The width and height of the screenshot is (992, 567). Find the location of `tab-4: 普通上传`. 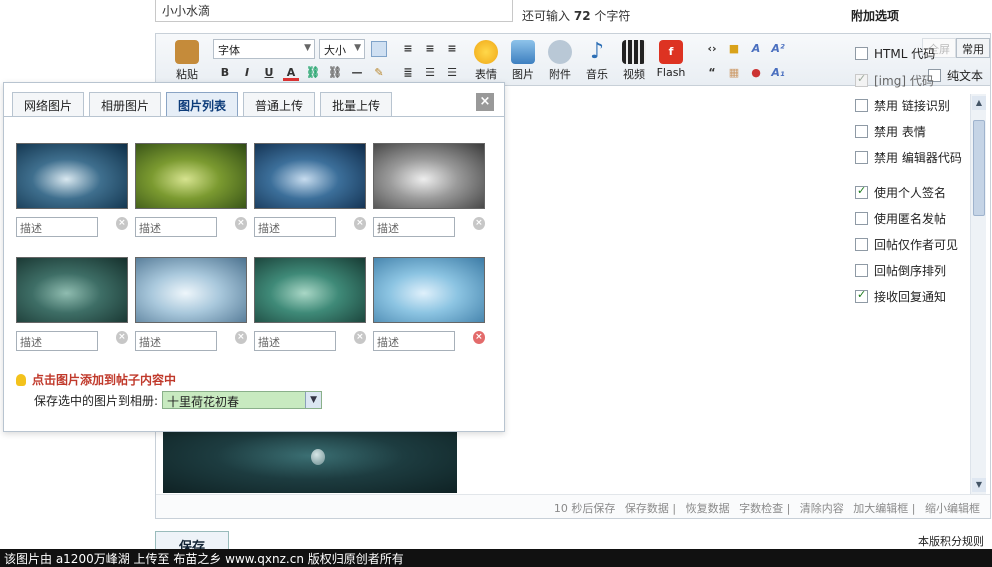

tab-4: 普通上传 is located at coordinates (279, 104).